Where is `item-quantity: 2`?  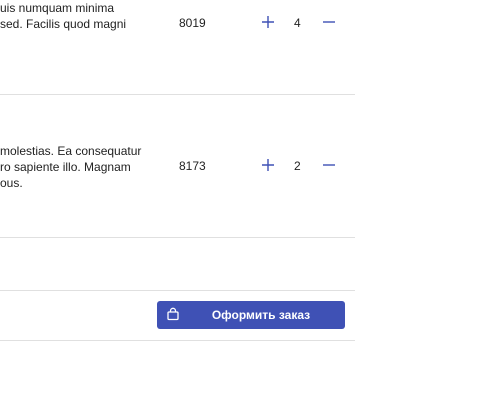 item-quantity: 2 is located at coordinates (297, 166).